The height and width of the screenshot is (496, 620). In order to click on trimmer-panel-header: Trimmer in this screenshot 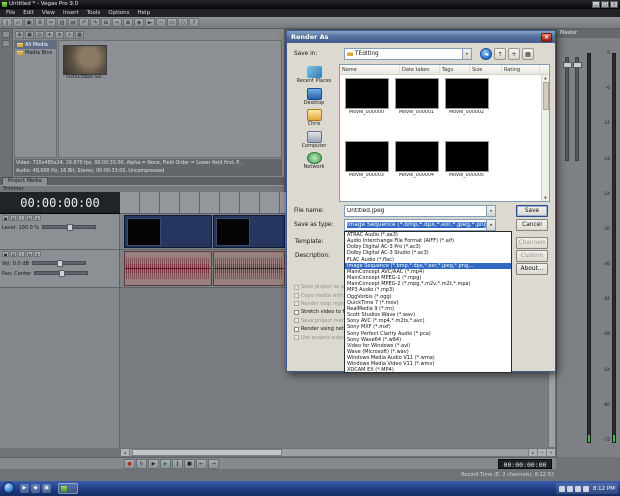, I will do `click(142, 188)`.